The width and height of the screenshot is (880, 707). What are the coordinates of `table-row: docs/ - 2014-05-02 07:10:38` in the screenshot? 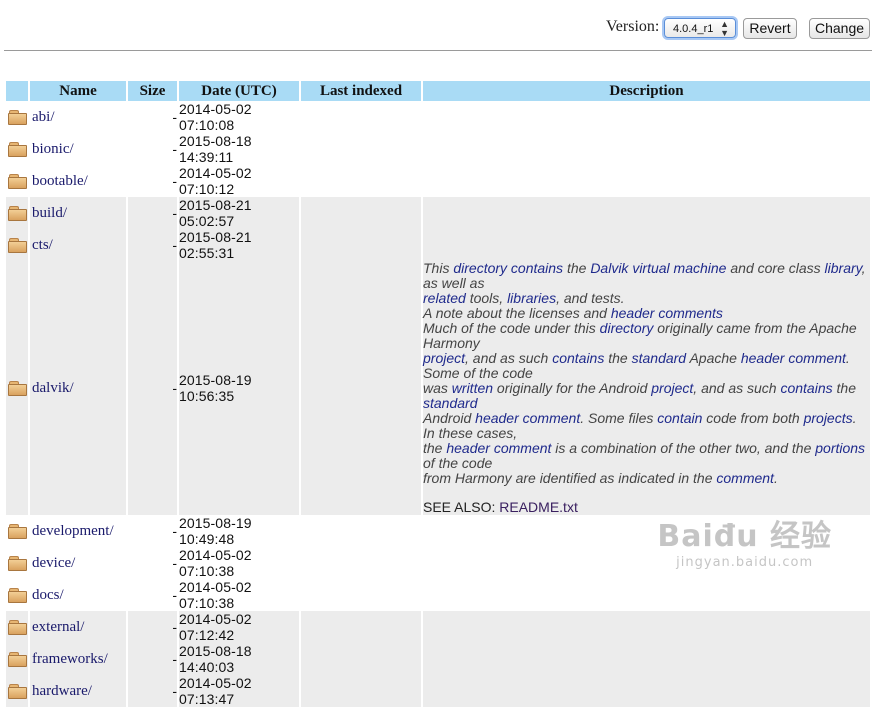 It's located at (438, 595).